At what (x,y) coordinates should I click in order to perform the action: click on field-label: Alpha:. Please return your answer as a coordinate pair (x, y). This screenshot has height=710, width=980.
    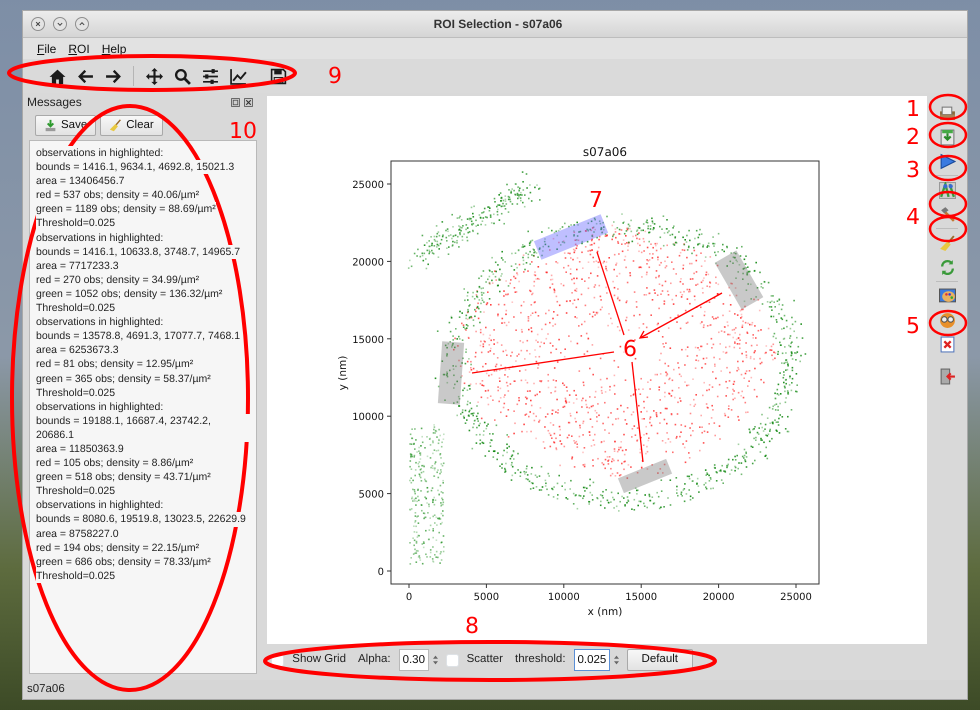
    Looking at the image, I should click on (374, 660).